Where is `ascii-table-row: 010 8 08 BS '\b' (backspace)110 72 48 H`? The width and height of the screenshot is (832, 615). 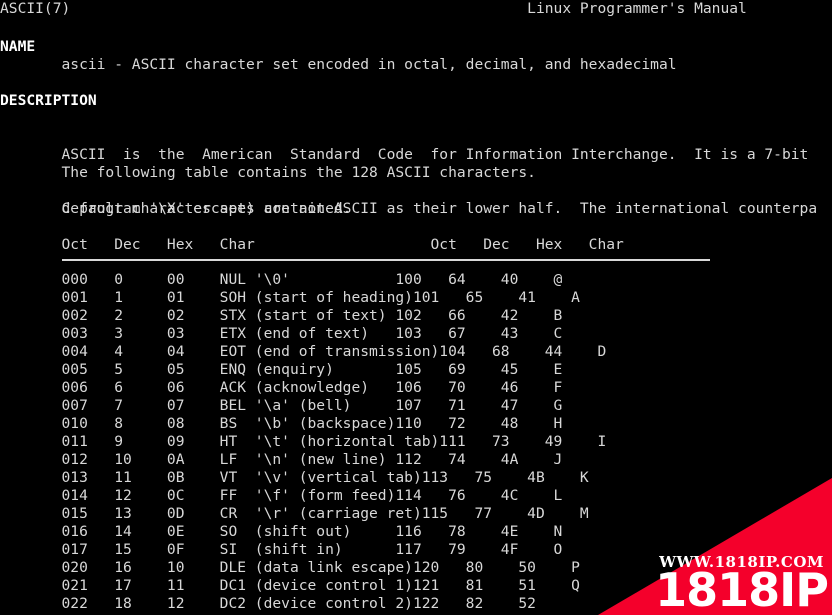 ascii-table-row: 010 8 08 BS '\b' (backspace)110 72 48 H is located at coordinates (281, 423).